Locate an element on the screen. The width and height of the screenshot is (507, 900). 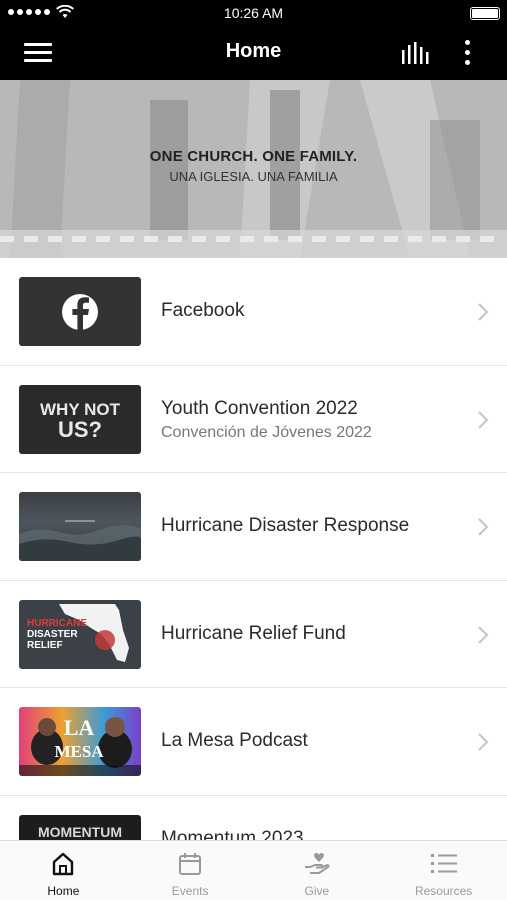
list-item-facebook: Facebook is located at coordinates (253, 312).